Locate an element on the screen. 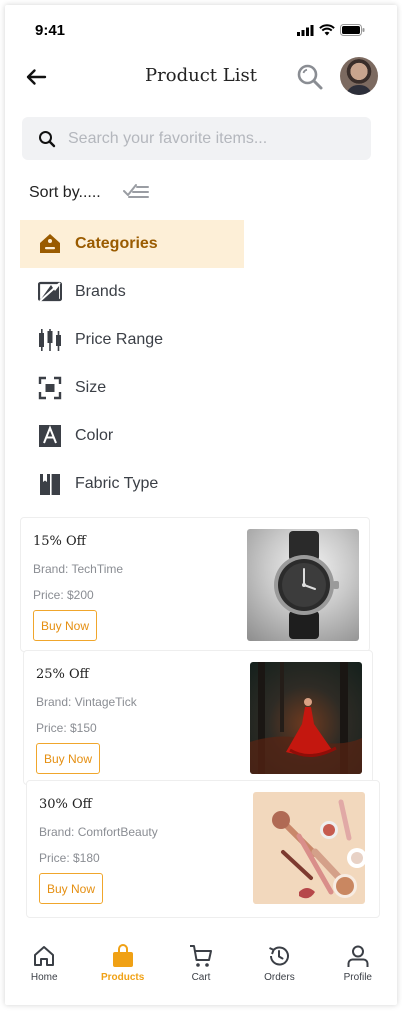 The height and width of the screenshot is (1011, 402). filter-label: Price Range is located at coordinates (119, 339).